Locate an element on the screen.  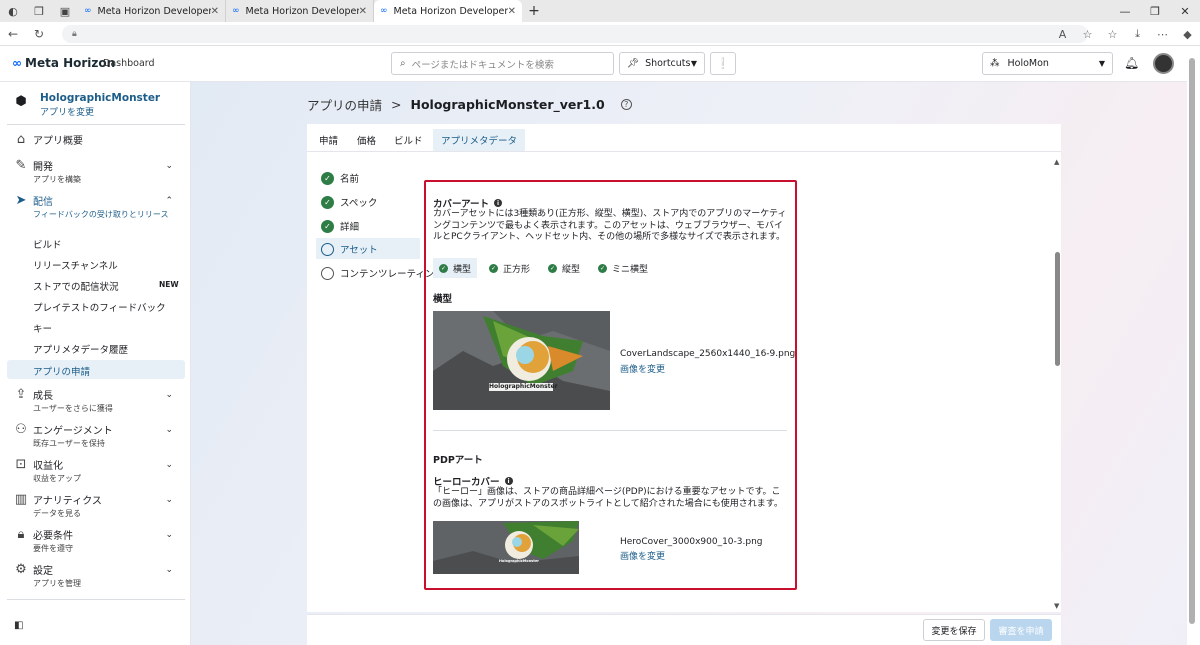
tab-actions-icon: ▣ is located at coordinates (65, 11).